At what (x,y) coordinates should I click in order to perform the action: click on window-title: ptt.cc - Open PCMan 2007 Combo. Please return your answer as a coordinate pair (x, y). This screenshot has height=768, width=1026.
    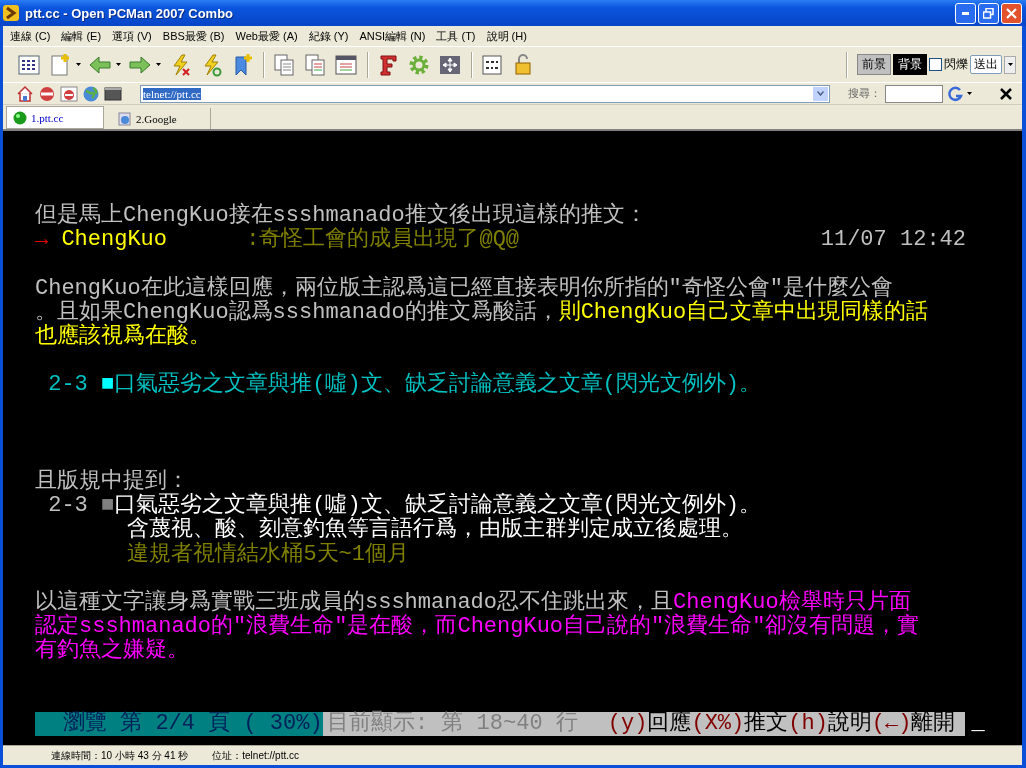
    Looking at the image, I should click on (130, 13).